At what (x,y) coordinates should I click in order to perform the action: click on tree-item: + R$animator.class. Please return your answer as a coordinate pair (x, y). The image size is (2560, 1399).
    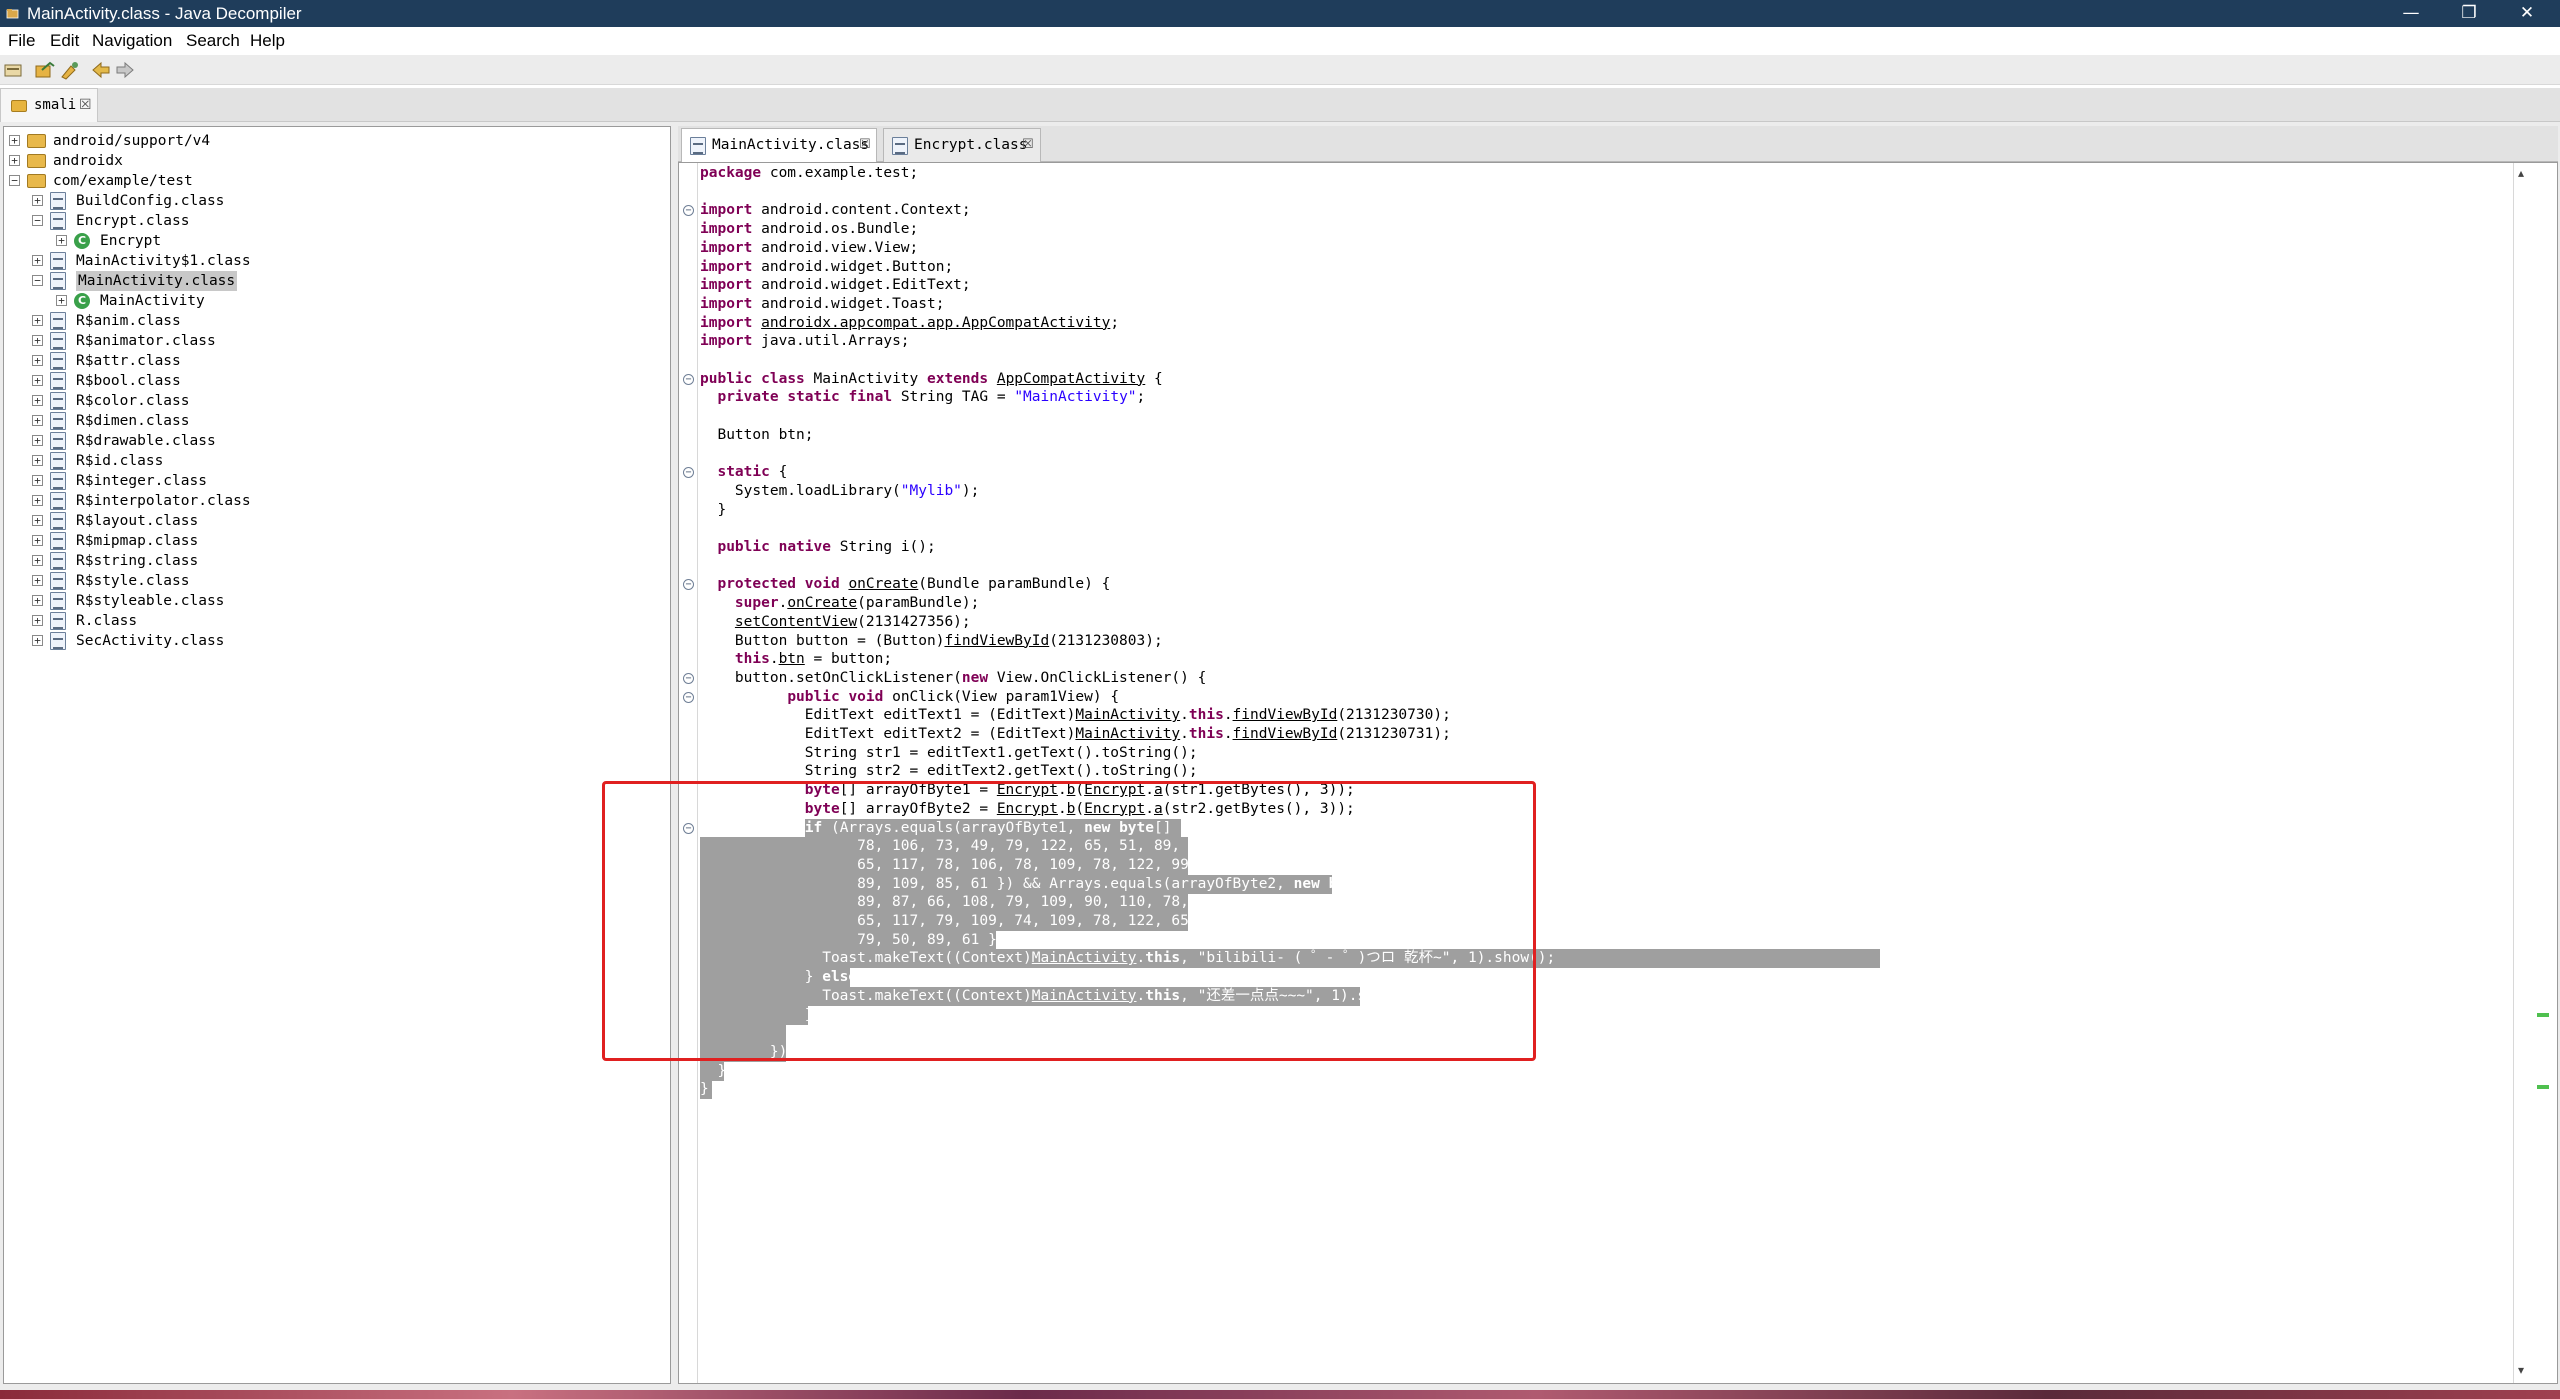
    Looking at the image, I should click on (334, 341).